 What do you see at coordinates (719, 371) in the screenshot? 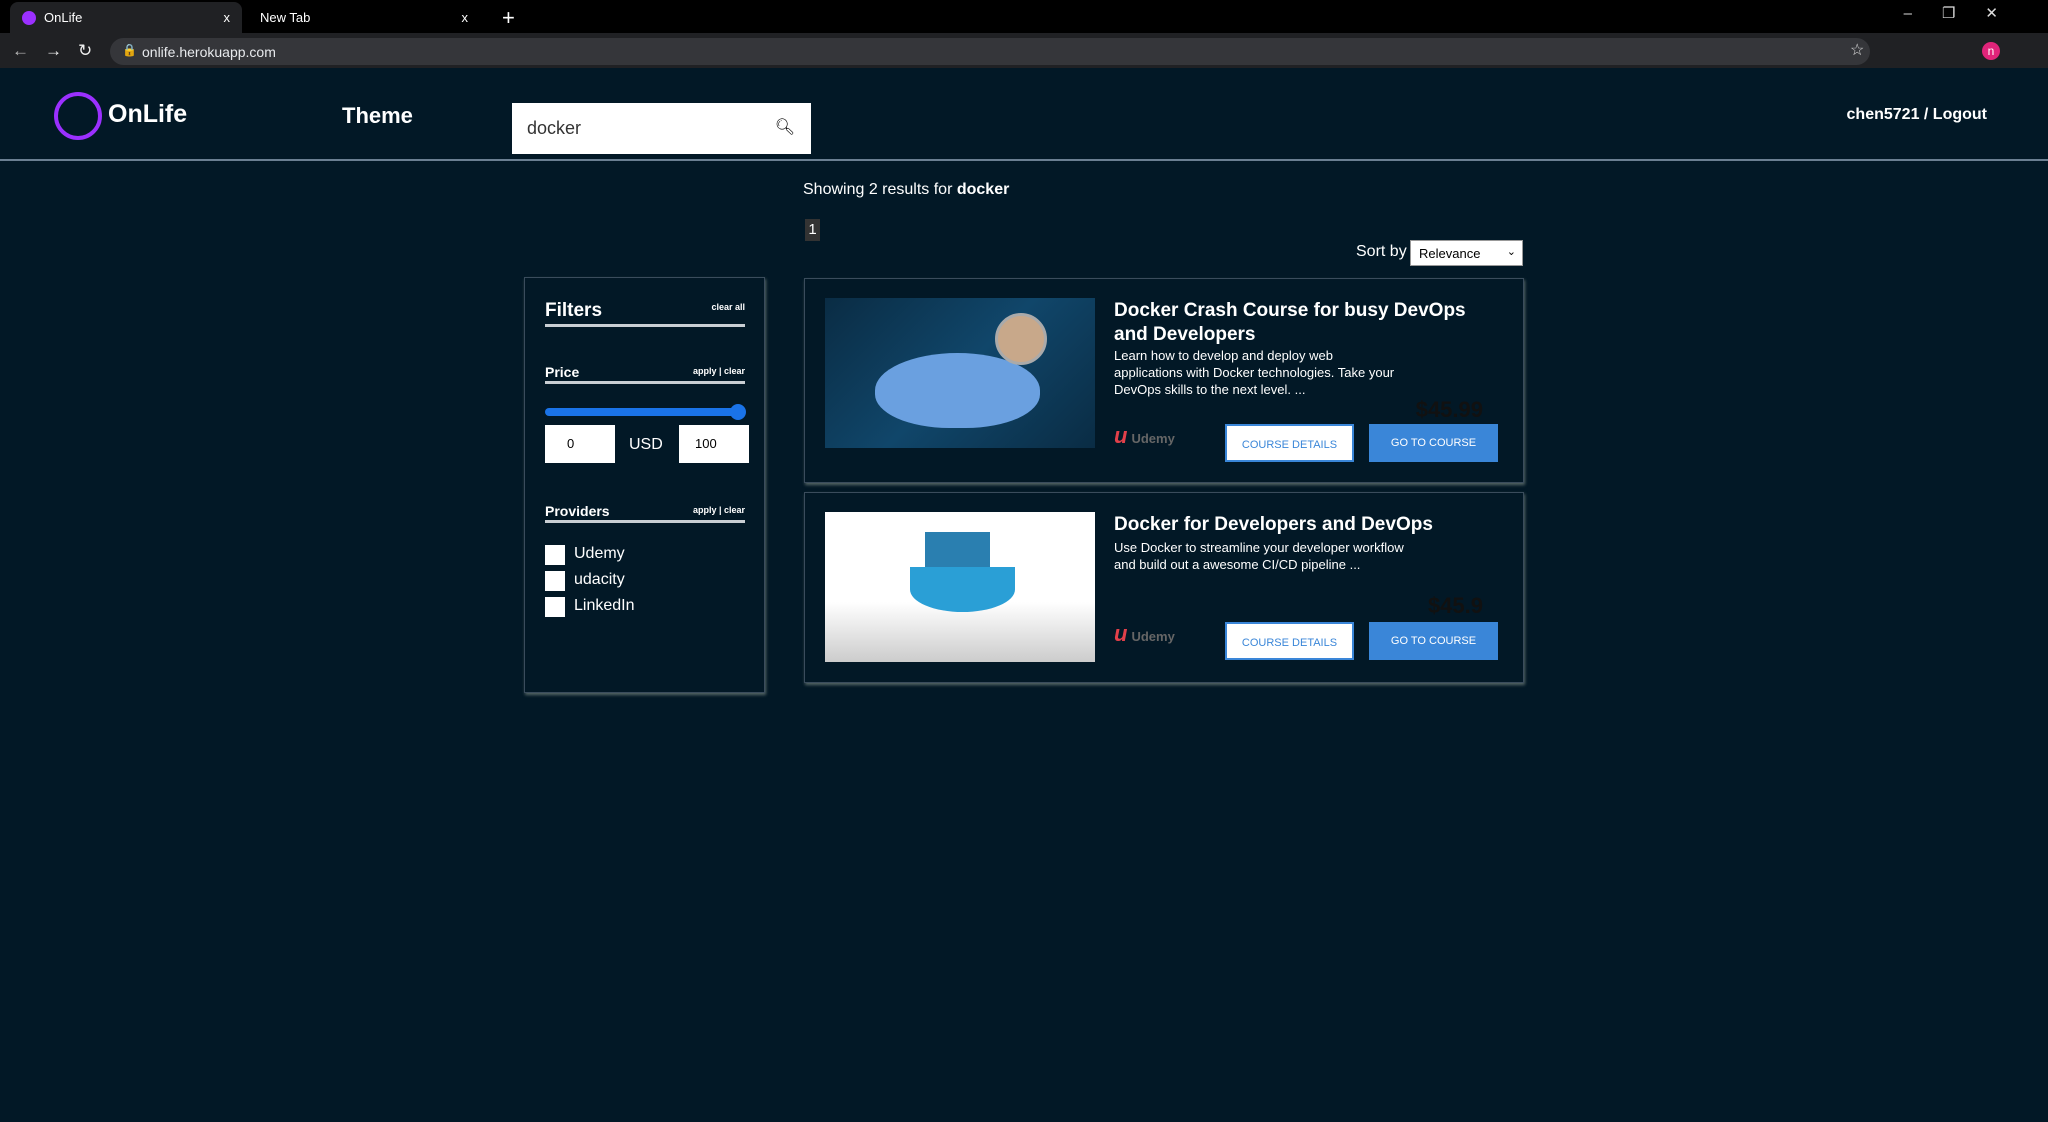
I see `price-apply-clear: apply | clear` at bounding box center [719, 371].